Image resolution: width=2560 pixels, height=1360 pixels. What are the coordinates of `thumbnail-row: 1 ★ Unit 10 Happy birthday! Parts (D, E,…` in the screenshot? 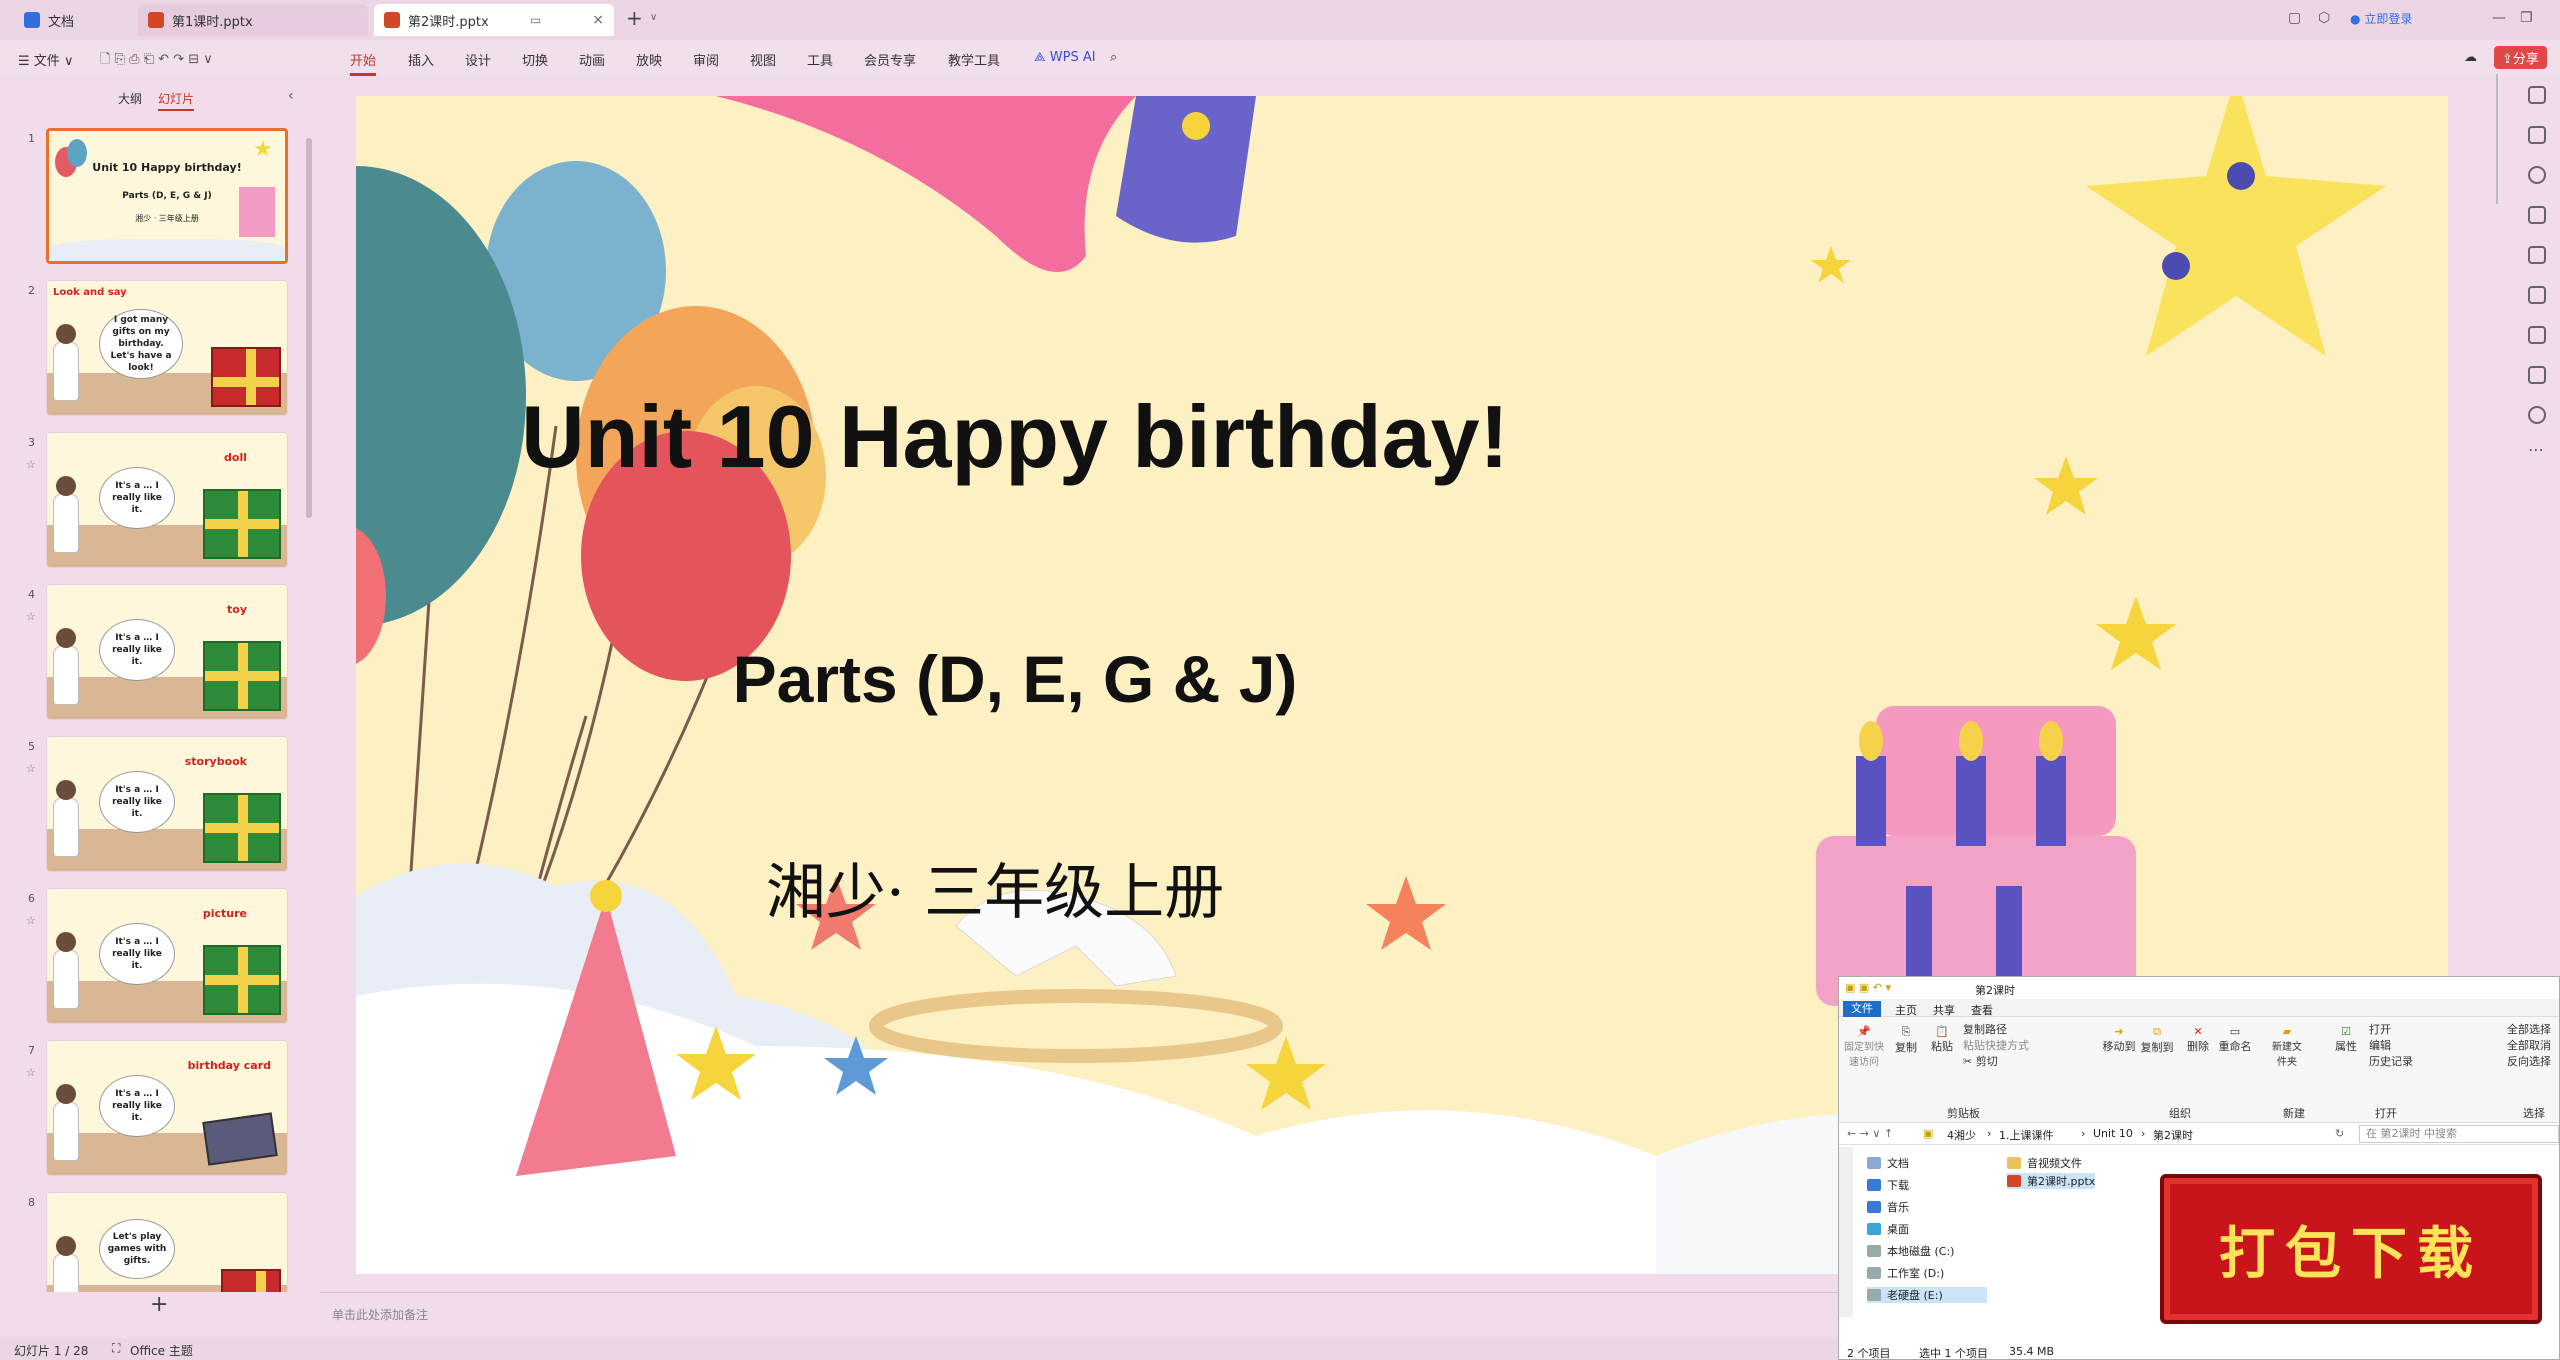 It's located at (155, 198).